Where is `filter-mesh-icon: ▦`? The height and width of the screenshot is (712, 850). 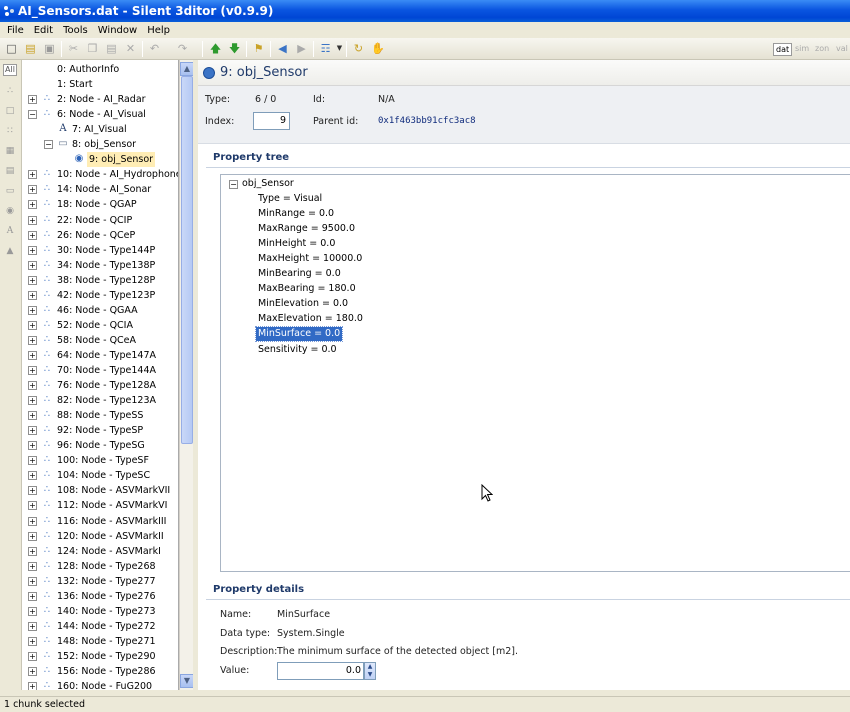
filter-mesh-icon: ▦ is located at coordinates (10, 152).